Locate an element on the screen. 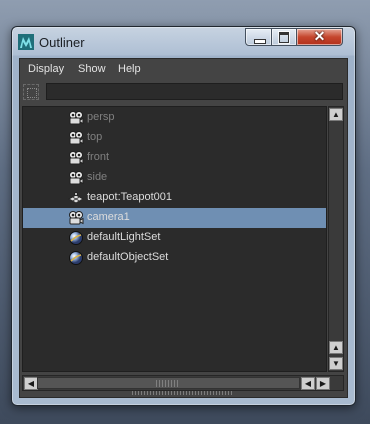 The image size is (370, 424). mesh-icon is located at coordinates (76, 198).